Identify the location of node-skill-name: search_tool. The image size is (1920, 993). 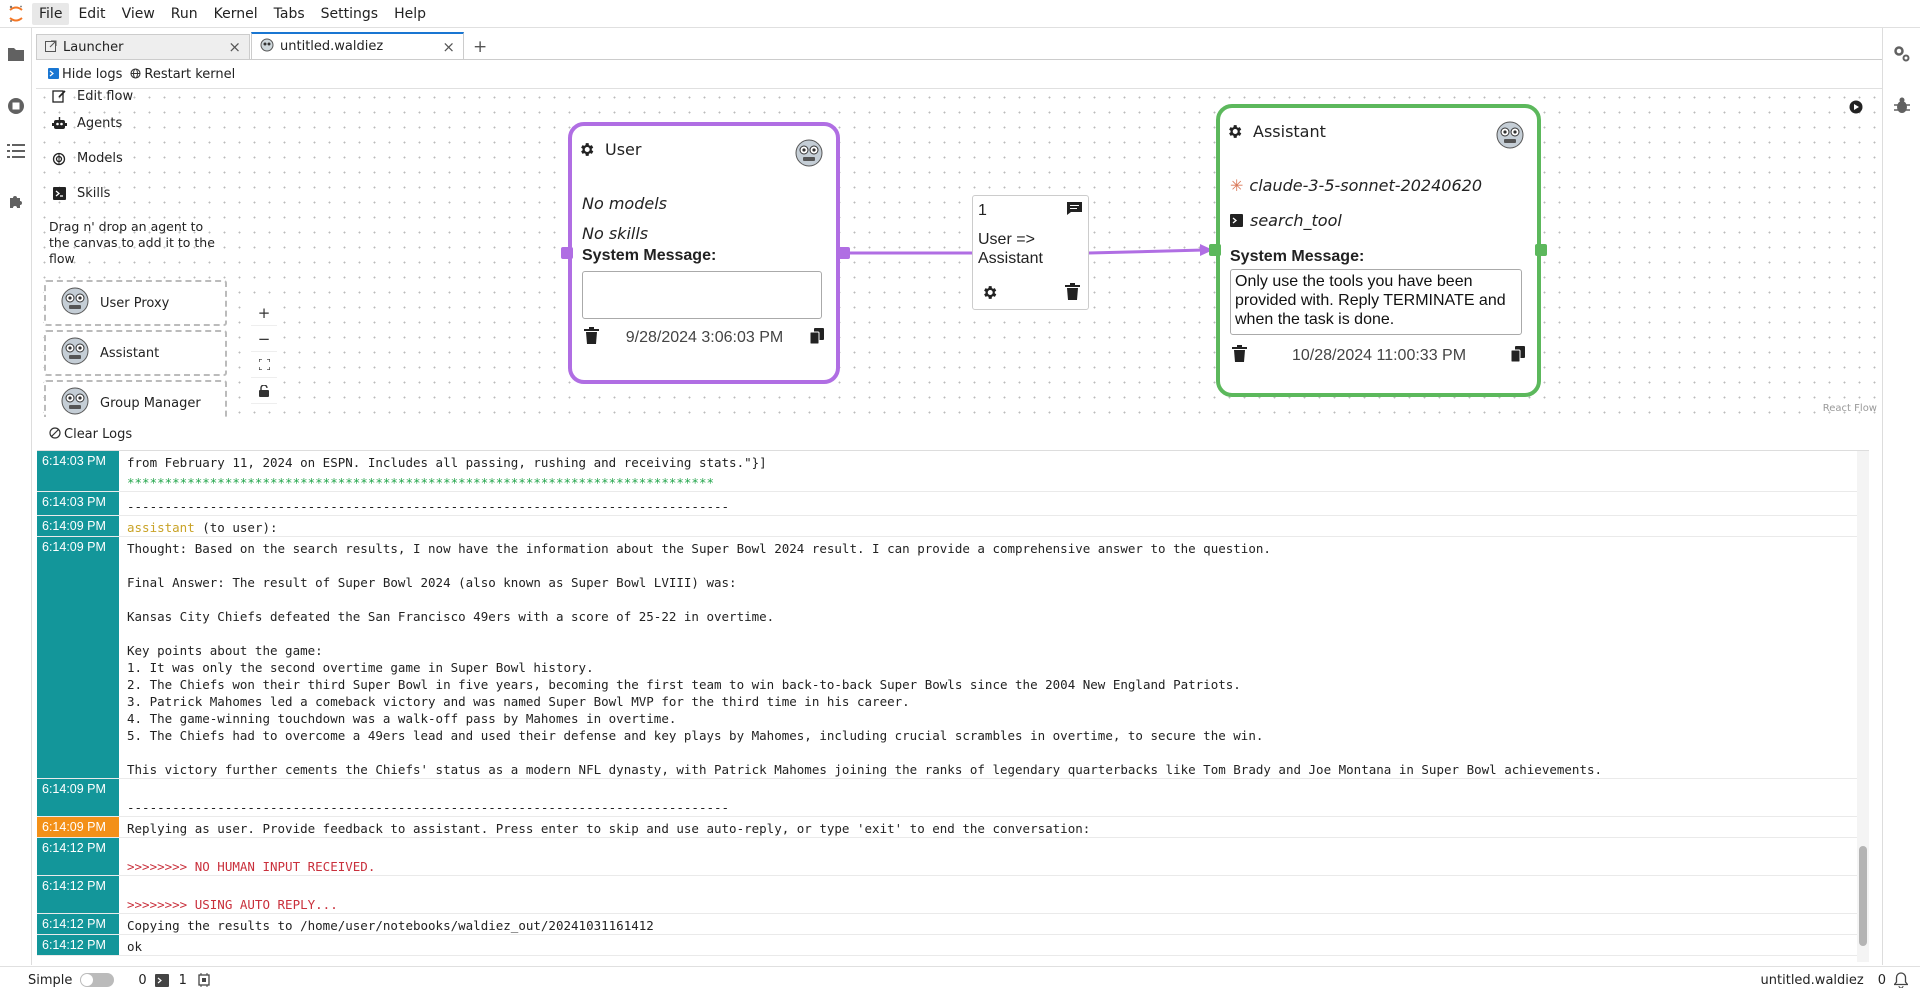
(1296, 220).